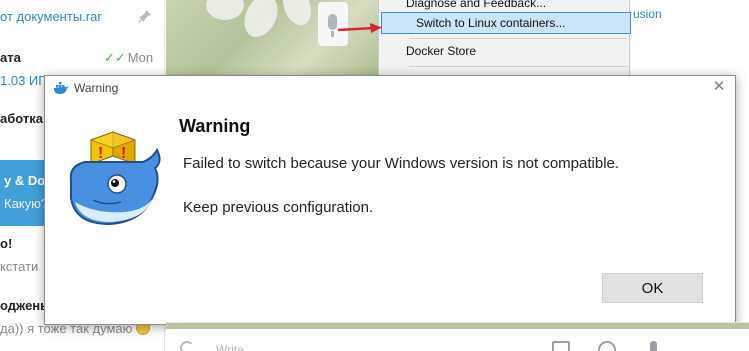  I want to click on dialog-window-title: Warning, so click(96, 88).